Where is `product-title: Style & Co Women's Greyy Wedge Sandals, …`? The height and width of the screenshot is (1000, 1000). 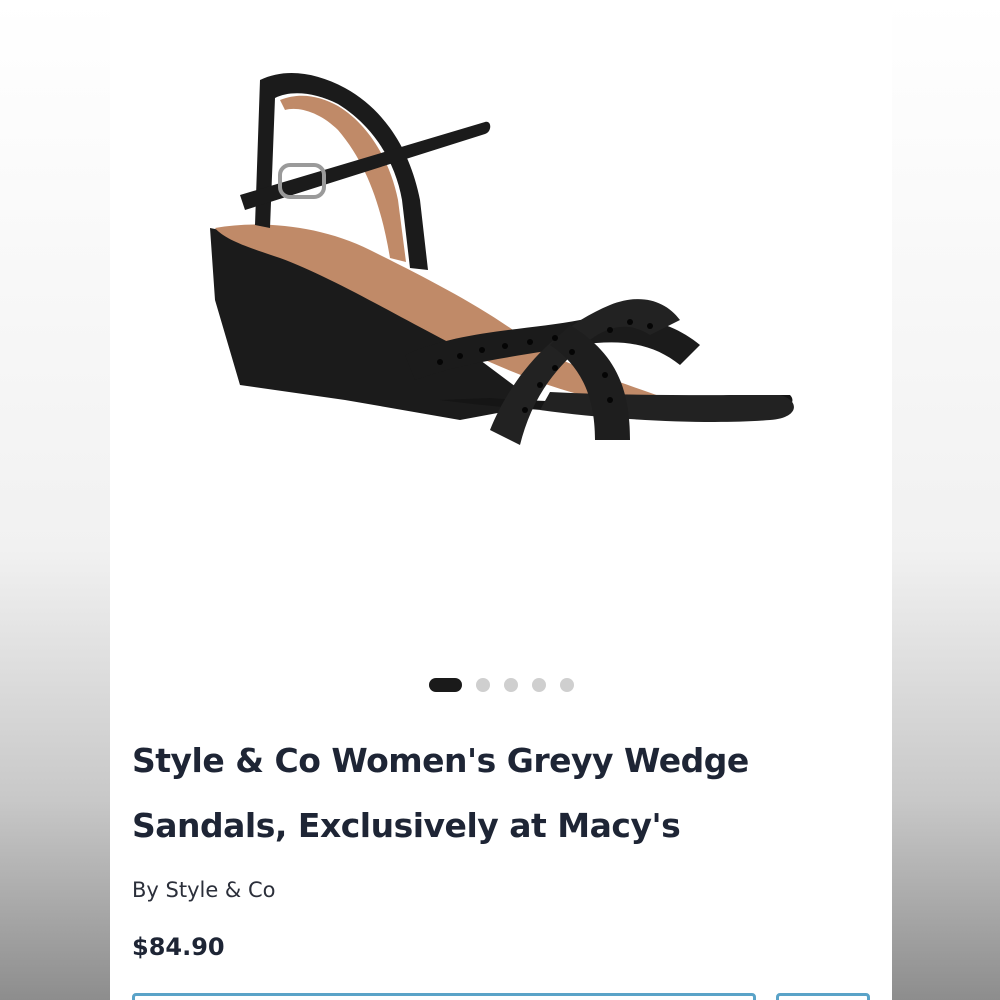 product-title: Style & Co Women's Greyy Wedge Sandals, … is located at coordinates (492, 793).